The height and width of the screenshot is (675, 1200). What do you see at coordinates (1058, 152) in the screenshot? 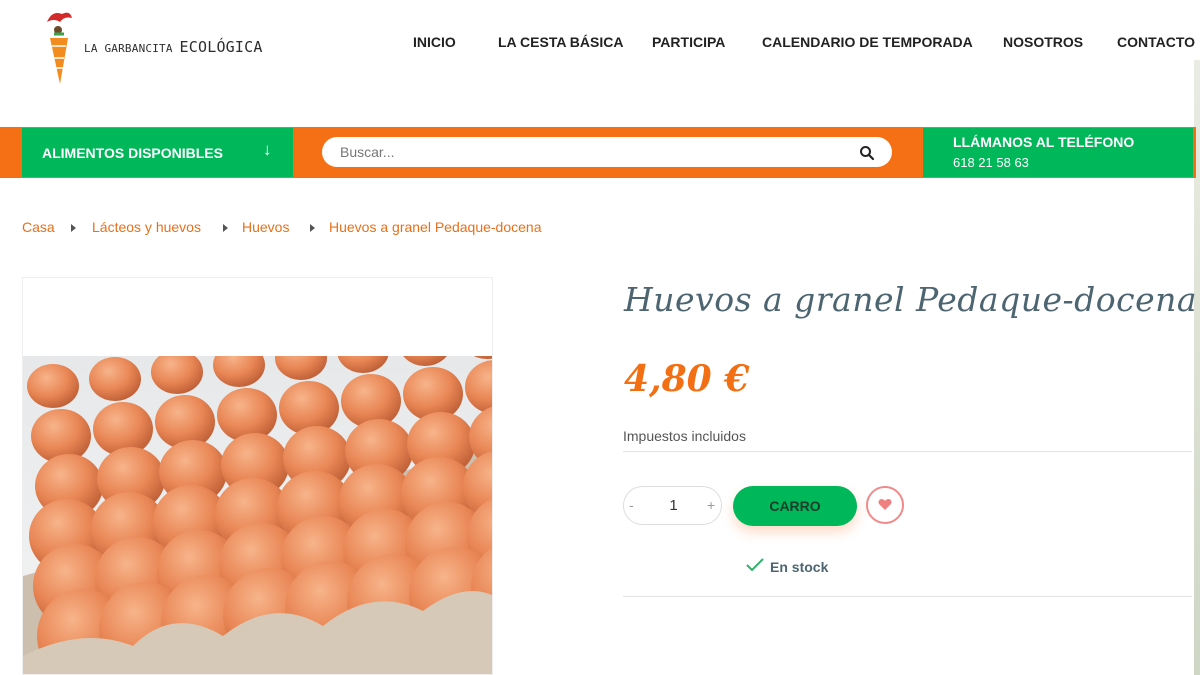
I see `phone-box: LLÁMANOS AL TELÉFONO 618 21 58 63` at bounding box center [1058, 152].